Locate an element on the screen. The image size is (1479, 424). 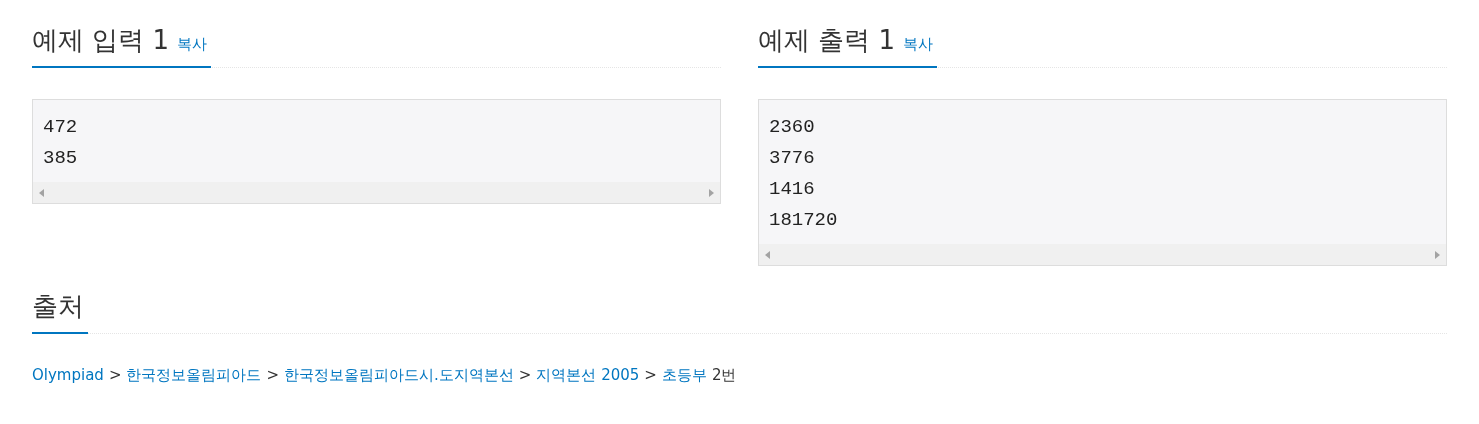
section-title: 예제 출력 1 is located at coordinates (827, 40).